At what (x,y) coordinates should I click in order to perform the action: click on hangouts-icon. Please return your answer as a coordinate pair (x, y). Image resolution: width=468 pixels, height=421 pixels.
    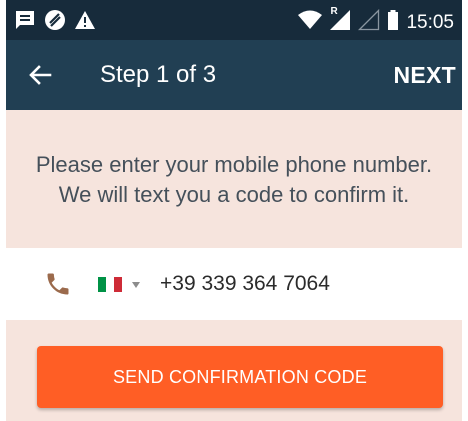
    Looking at the image, I should click on (55, 22).